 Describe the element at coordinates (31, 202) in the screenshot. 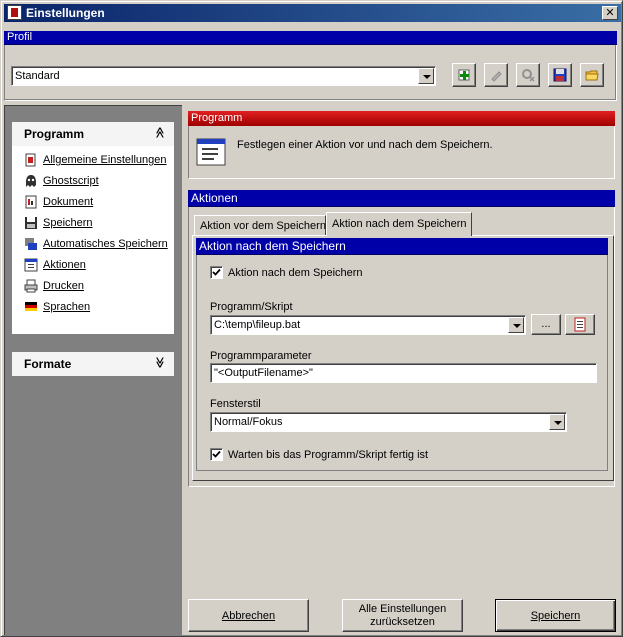

I see `document-icon` at that location.